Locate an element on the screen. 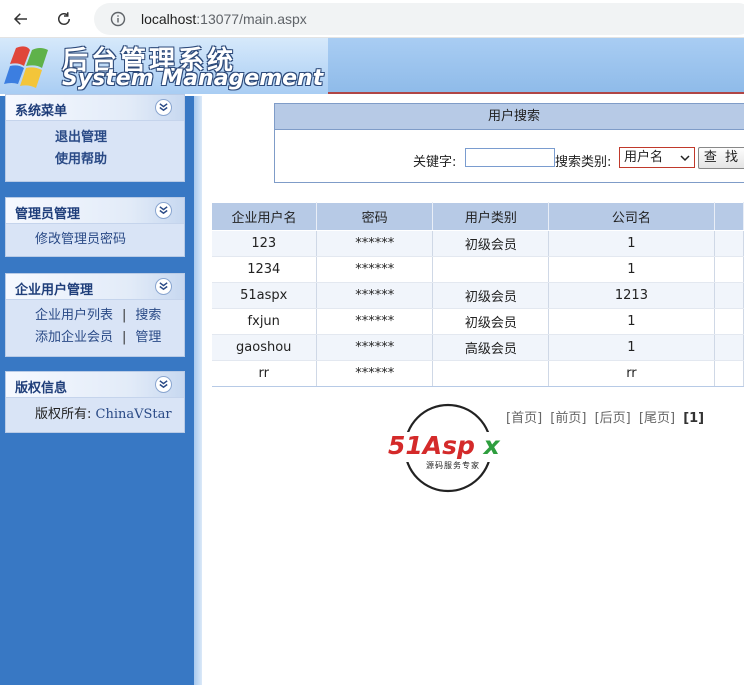  search-title: 用户搜索 is located at coordinates (509, 117).